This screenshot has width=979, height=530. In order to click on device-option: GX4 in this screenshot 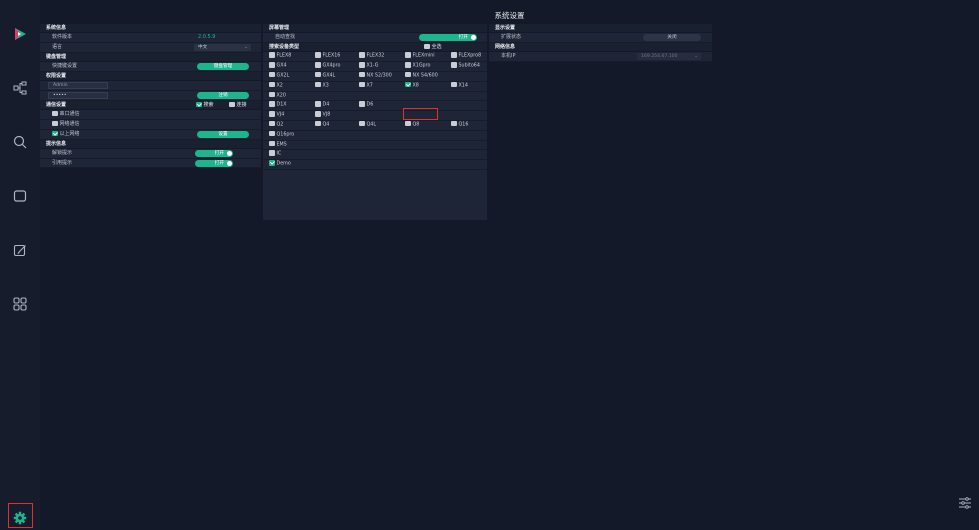, I will do `click(278, 66)`.